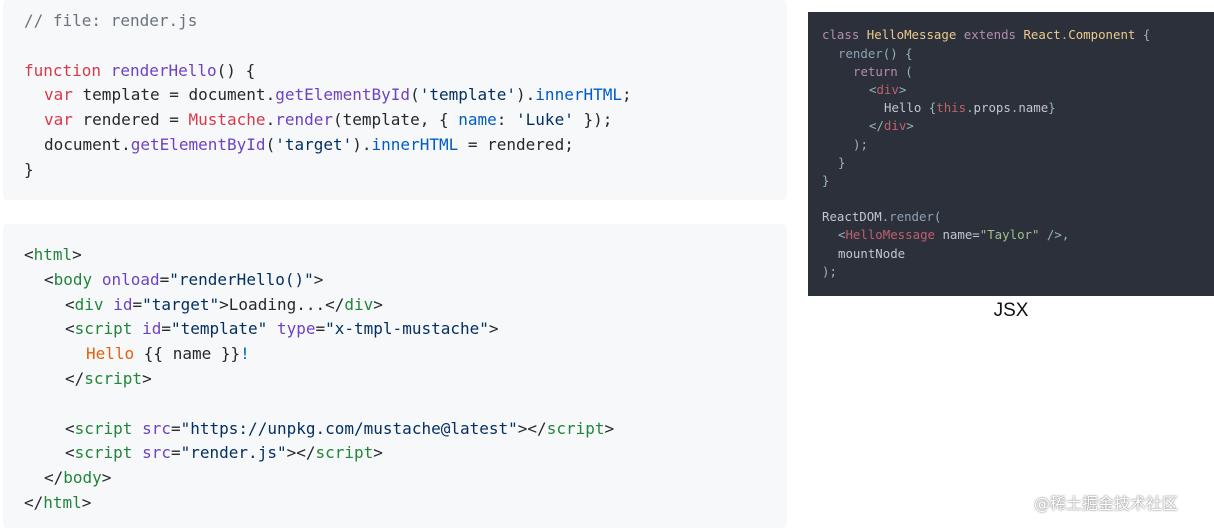 The image size is (1214, 528). Describe the element at coordinates (140, 70) in the screenshot. I see `code-line: function renderHello() {` at that location.